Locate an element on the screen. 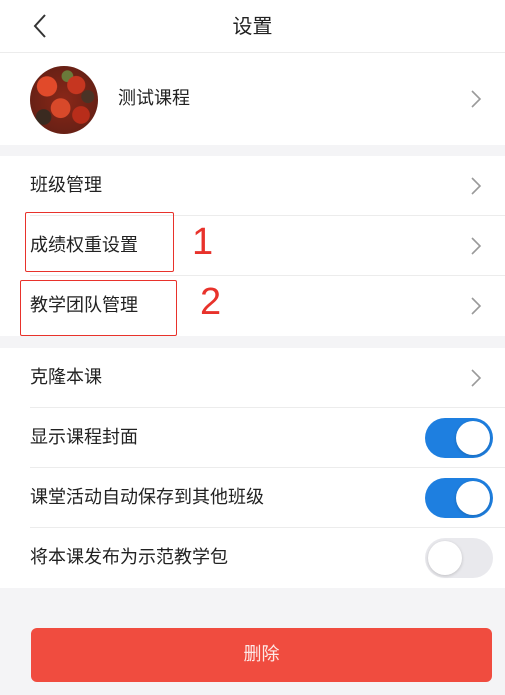 The image size is (505, 695). row-label: 克隆本课 is located at coordinates (66, 377).